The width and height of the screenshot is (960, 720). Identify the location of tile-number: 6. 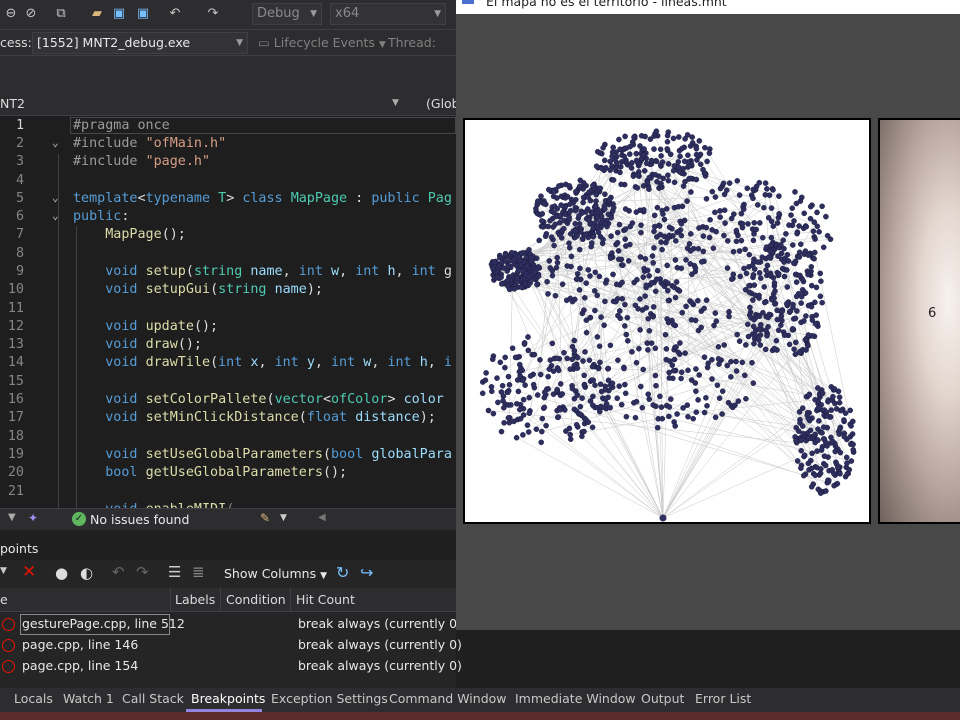
(932, 313).